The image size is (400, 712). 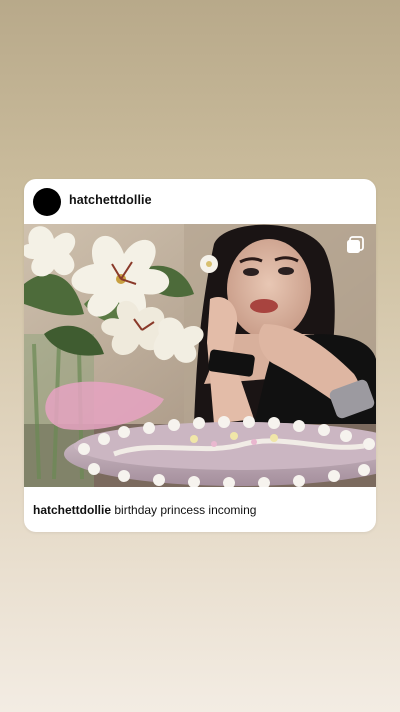 What do you see at coordinates (110, 200) in the screenshot?
I see `post-username: hatchettdollie` at bounding box center [110, 200].